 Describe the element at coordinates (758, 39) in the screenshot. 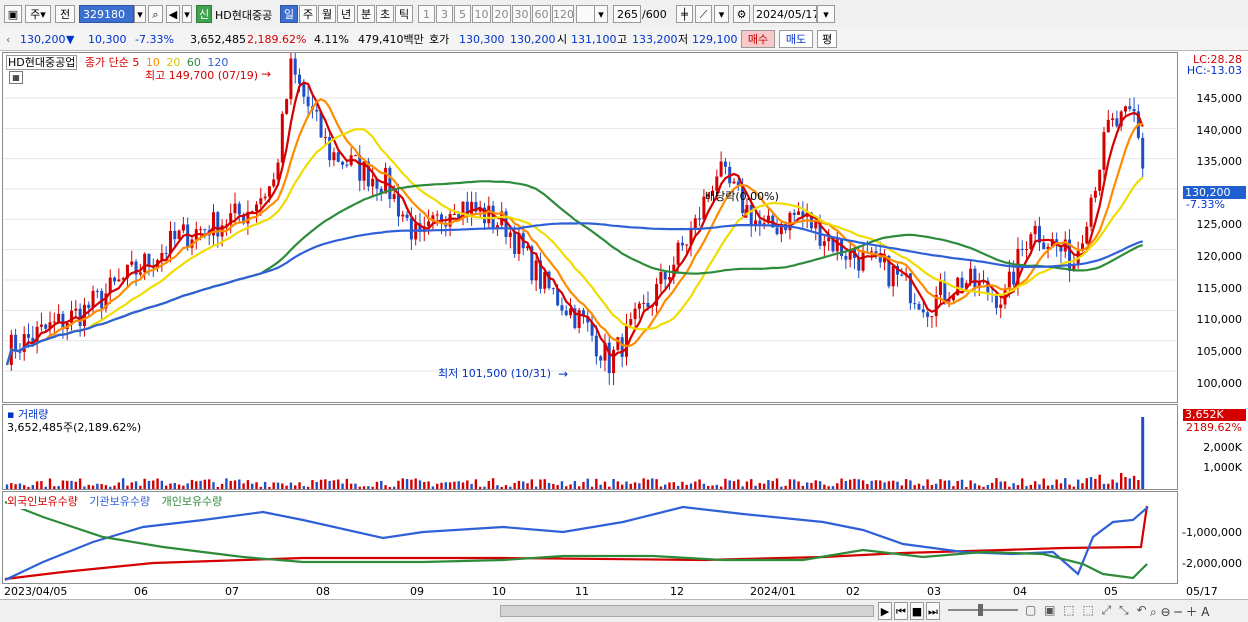

I see `buy-button: 매수` at that location.